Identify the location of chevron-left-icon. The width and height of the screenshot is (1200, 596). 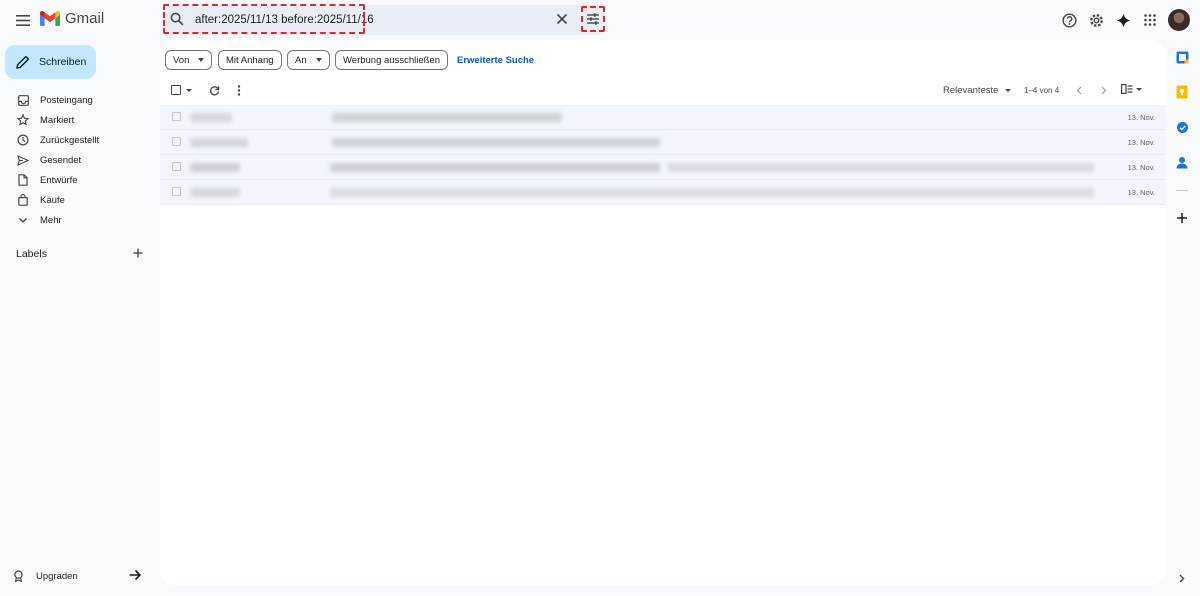
(1079, 90).